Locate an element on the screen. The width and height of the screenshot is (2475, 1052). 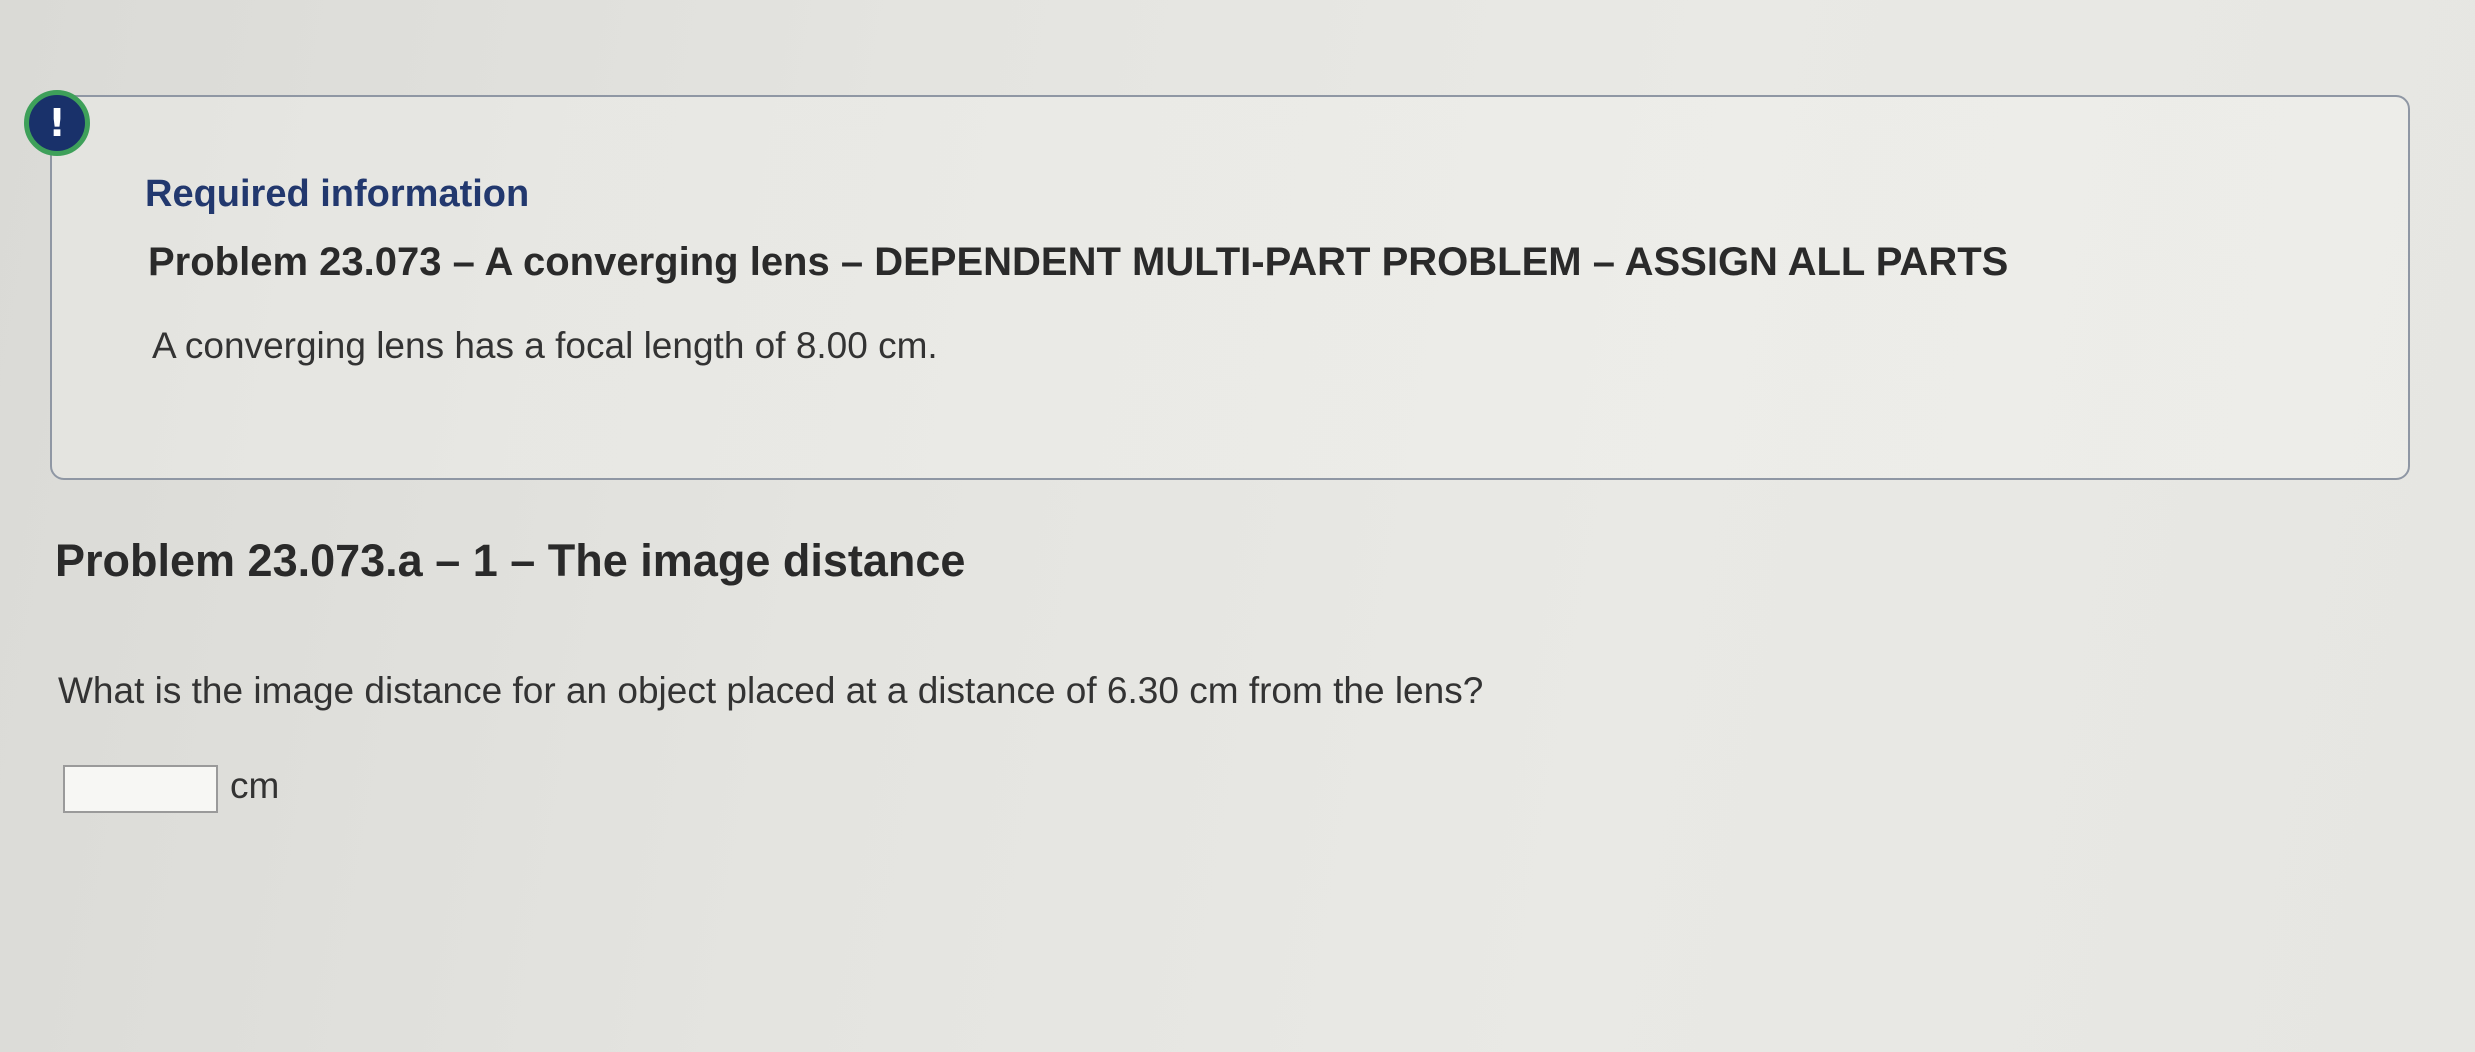
unit-label: cm is located at coordinates (255, 785).